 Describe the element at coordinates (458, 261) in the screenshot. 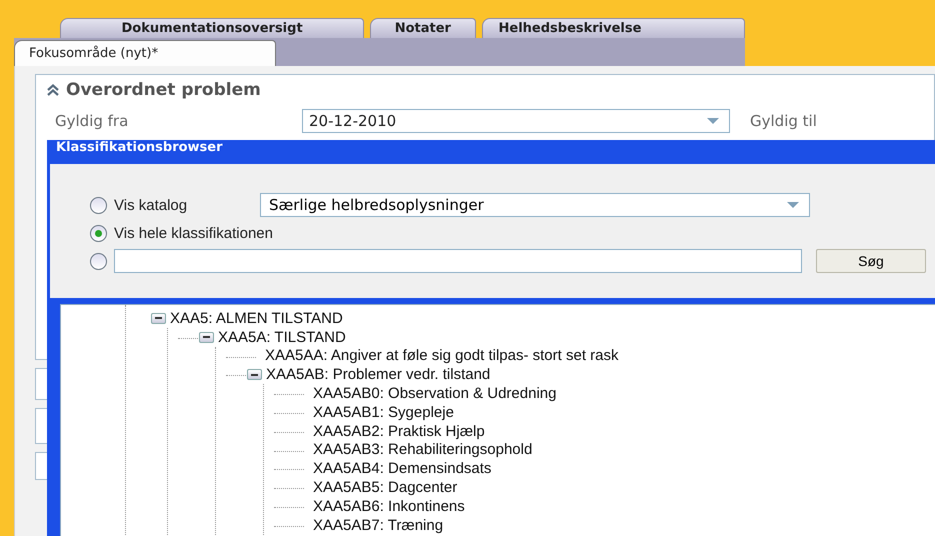

I see `search-field` at that location.